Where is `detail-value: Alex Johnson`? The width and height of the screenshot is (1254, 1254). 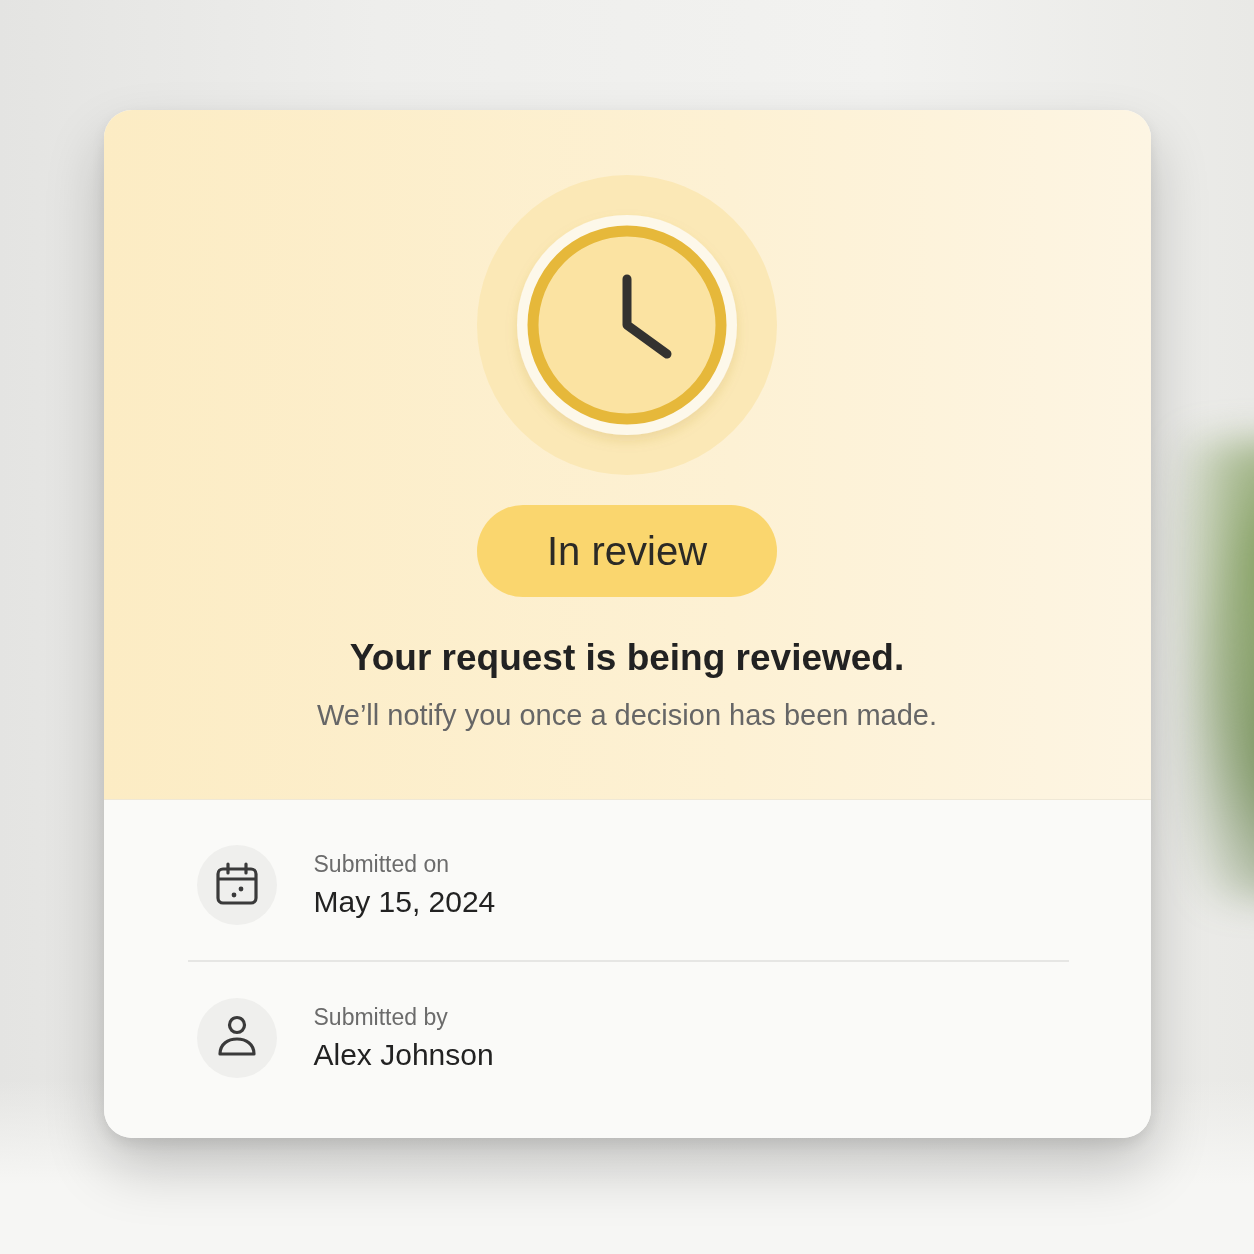 detail-value: Alex Johnson is located at coordinates (403, 1055).